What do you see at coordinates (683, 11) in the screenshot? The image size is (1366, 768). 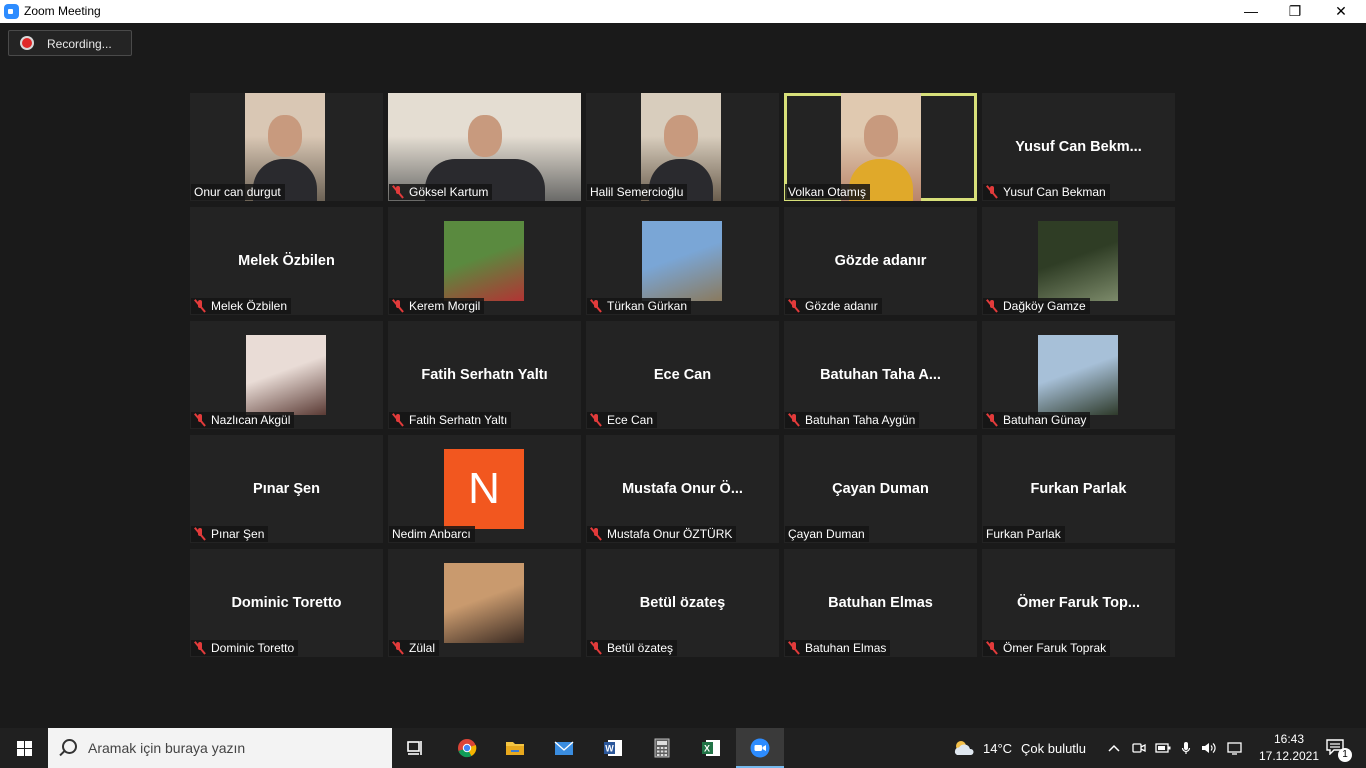 I see `title-bar: Zoom Meeting — ❐ ✕` at bounding box center [683, 11].